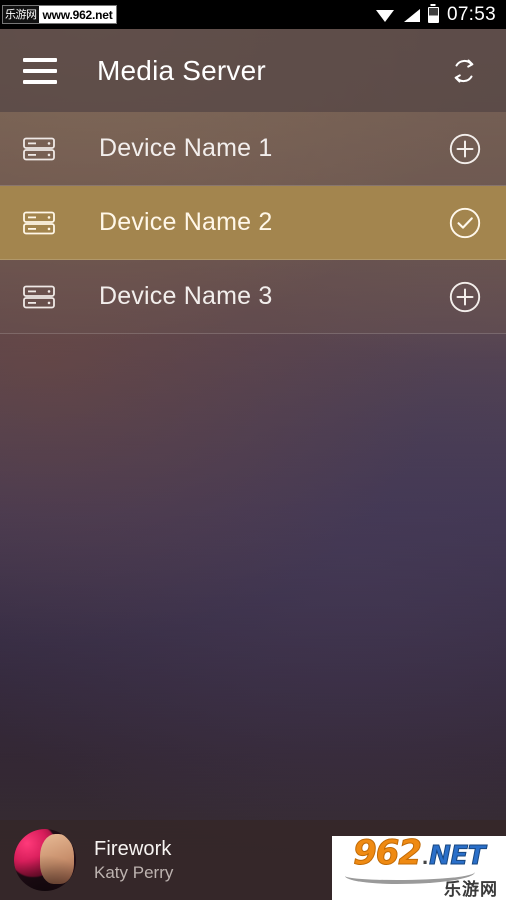 This screenshot has width=506, height=900. Describe the element at coordinates (385, 15) in the screenshot. I see `wifi-icon` at that location.